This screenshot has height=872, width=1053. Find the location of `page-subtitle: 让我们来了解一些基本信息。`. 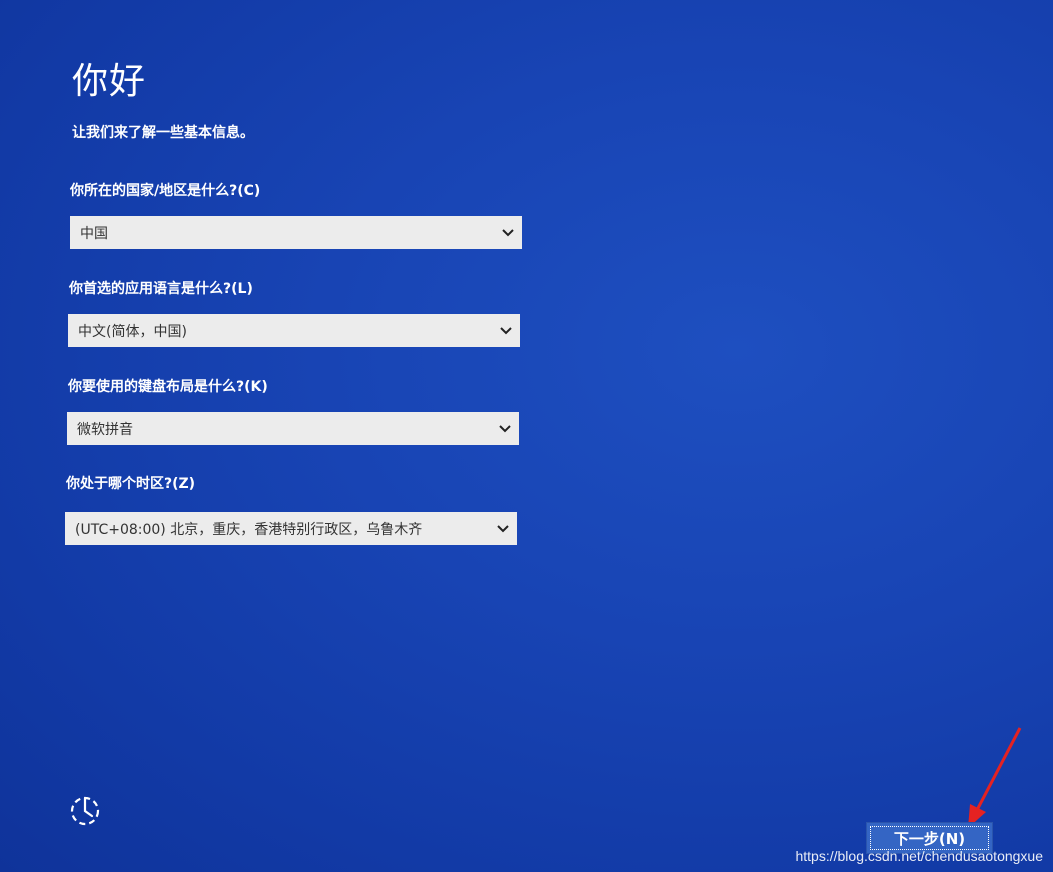

page-subtitle: 让我们来了解一些基本信息。 is located at coordinates (163, 133).